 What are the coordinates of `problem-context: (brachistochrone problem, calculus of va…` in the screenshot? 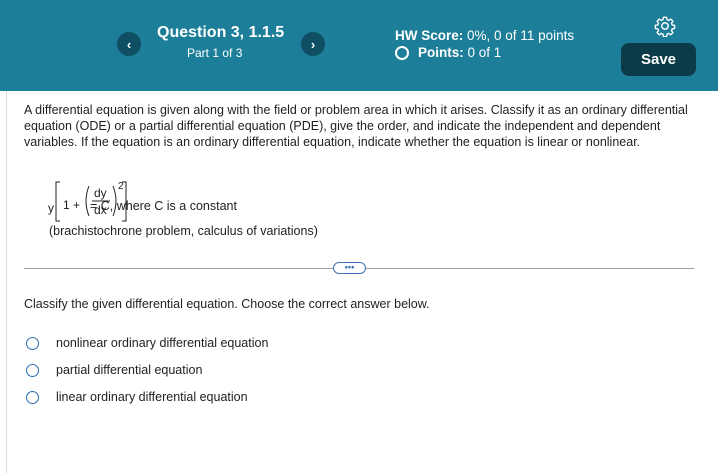 It's located at (183, 231).